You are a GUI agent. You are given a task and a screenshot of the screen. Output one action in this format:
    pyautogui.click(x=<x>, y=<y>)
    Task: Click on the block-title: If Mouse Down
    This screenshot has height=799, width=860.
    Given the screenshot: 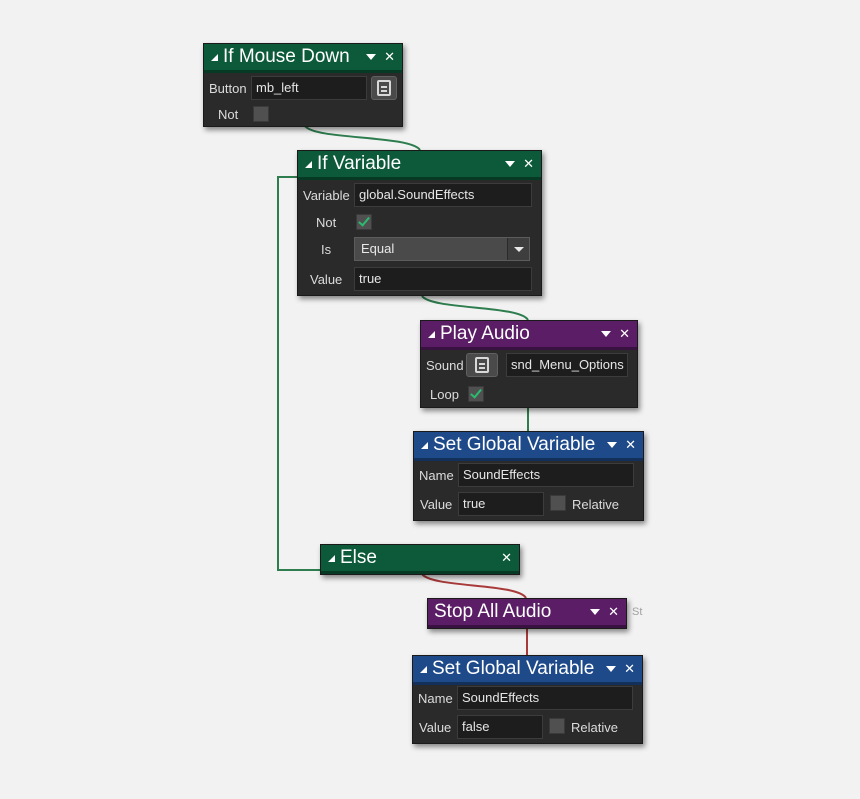 What is the action you would take?
    pyautogui.click(x=286, y=56)
    